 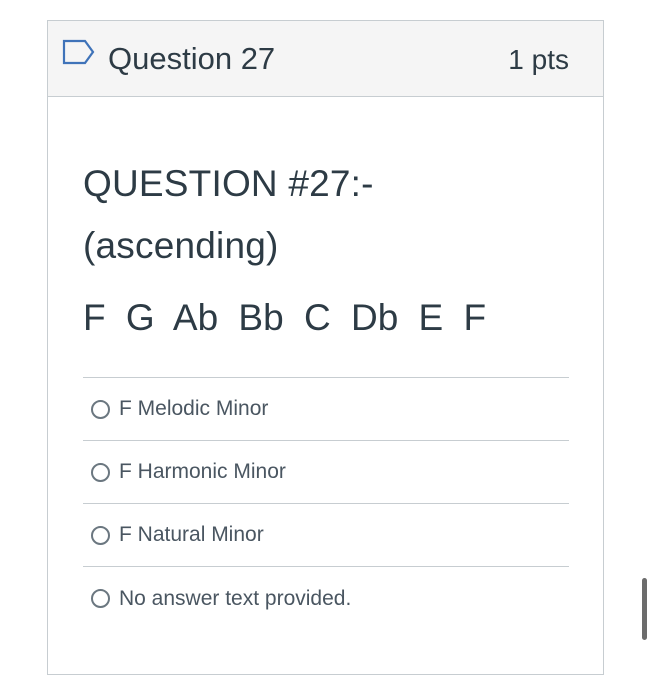 What do you see at coordinates (325, 59) in the screenshot?
I see `question-header: Question 27 1 pts` at bounding box center [325, 59].